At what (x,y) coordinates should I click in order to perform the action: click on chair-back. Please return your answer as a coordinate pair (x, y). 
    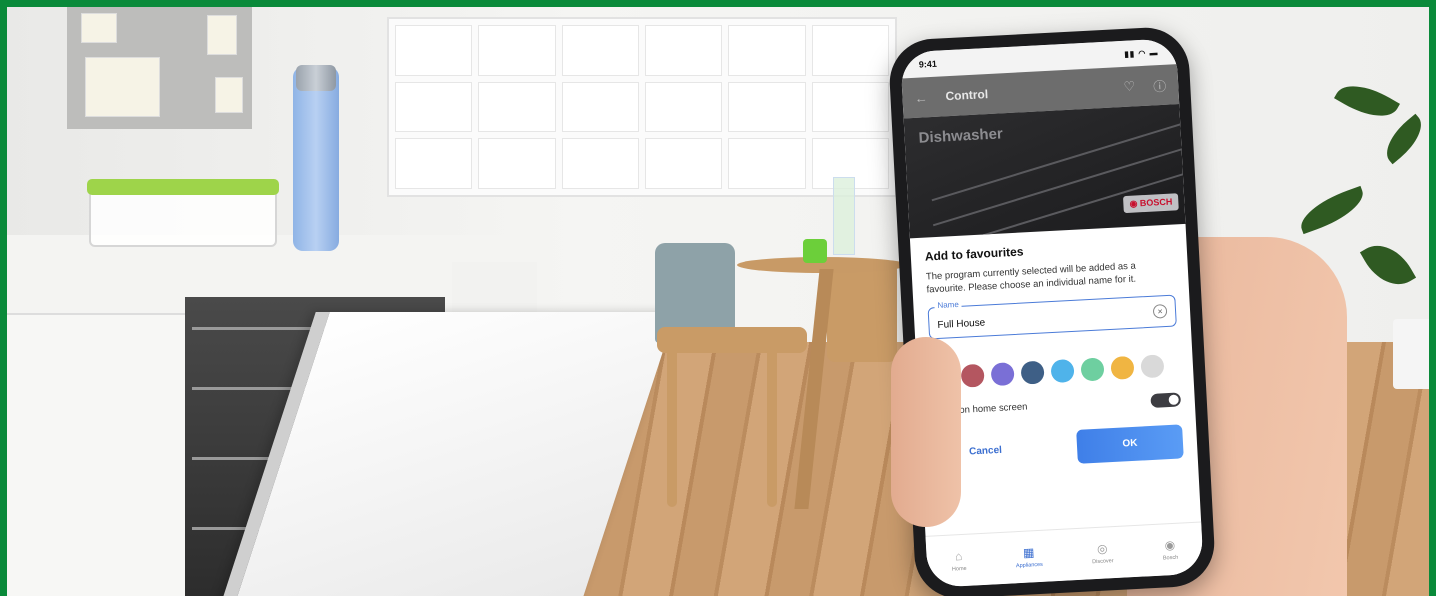
    Looking at the image, I should click on (862, 312).